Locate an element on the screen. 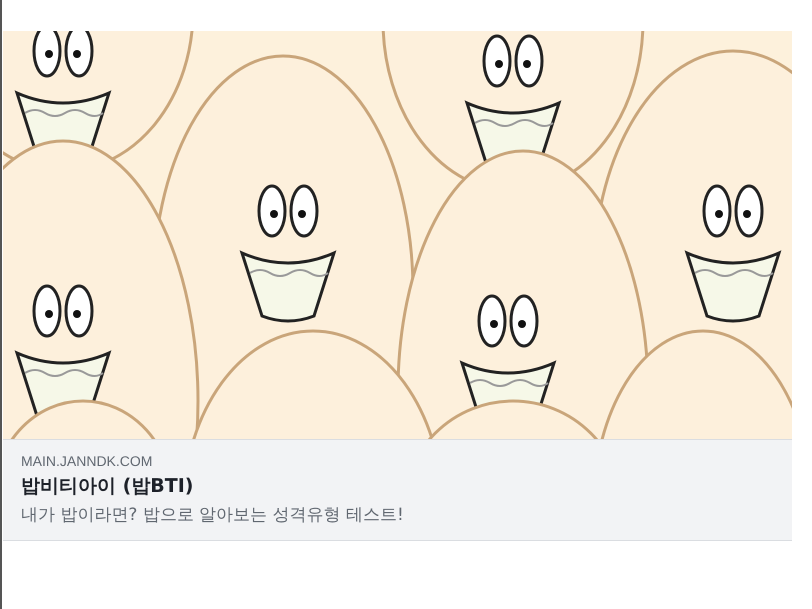 The width and height of the screenshot is (812, 609). link-description: 내가 밥이라면? 밥으로 알아보는 성격유형 테스트! is located at coordinates (213, 515).